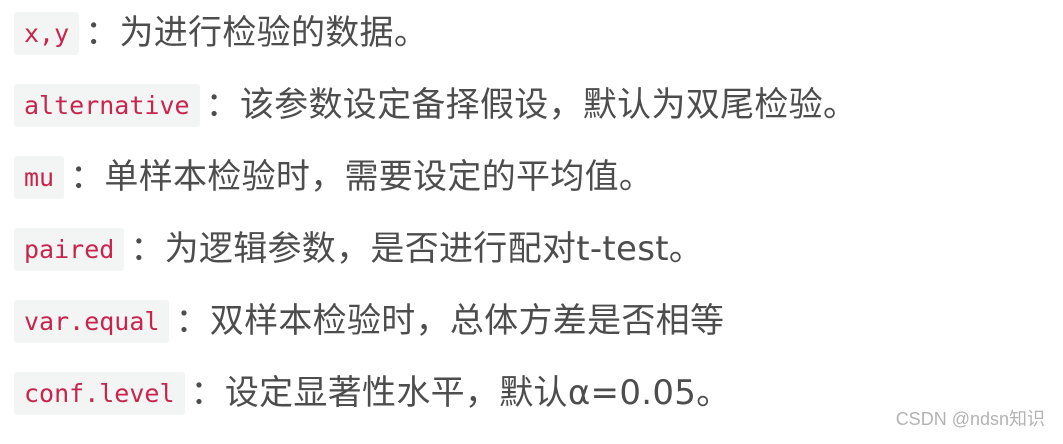 The image size is (1063, 444). Describe the element at coordinates (257, 33) in the screenshot. I see `param-description-xy: ：为进行检验的数据。` at that location.